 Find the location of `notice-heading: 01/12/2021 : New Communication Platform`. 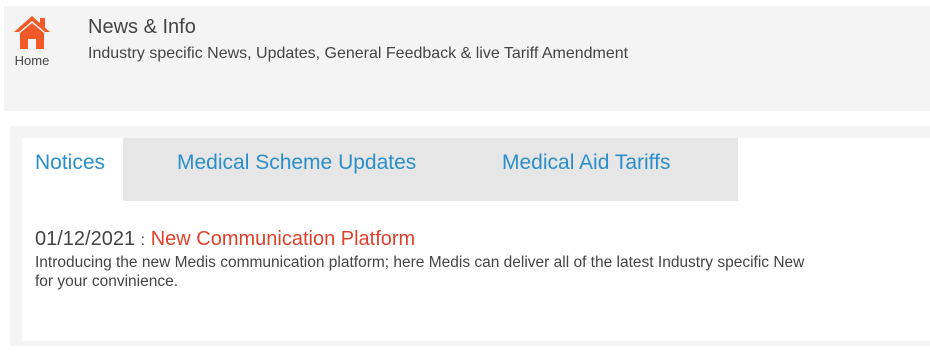

notice-heading: 01/12/2021 : New Communication Platform is located at coordinates (225, 239).